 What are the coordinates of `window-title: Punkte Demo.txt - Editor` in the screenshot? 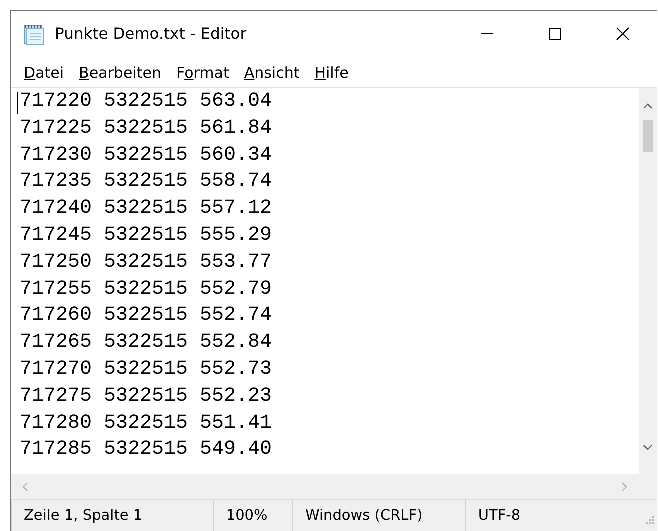 It's located at (151, 34).